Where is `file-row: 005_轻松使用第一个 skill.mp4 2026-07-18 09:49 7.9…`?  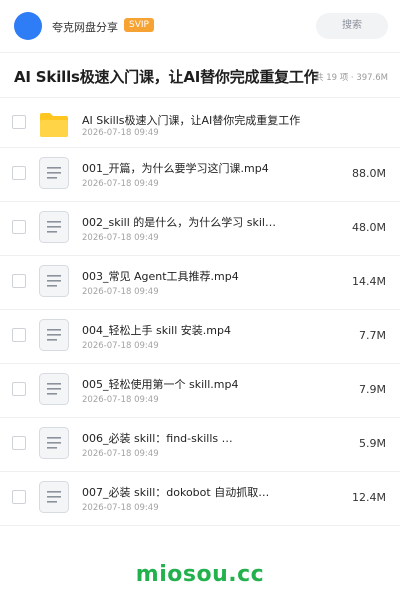
file-row: 005_轻松使用第一个 skill.mp4 2026-07-18 09:49 7.9… is located at coordinates (200, 391).